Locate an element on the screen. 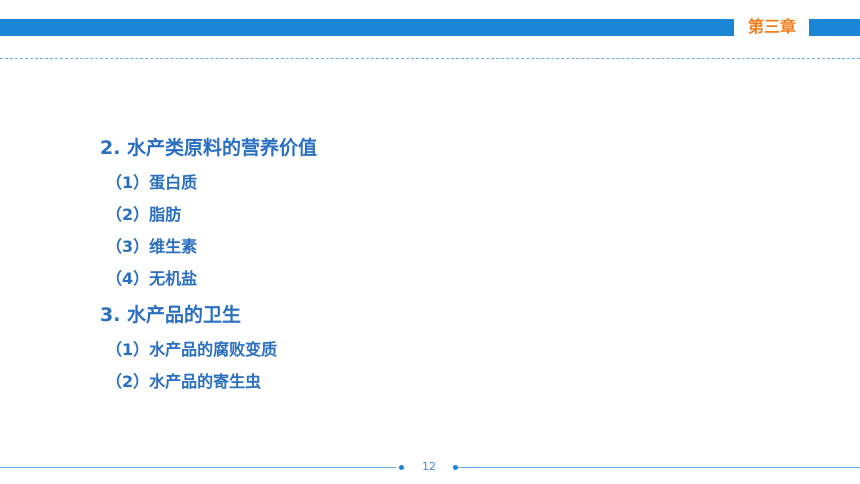 Image resolution: width=860 pixels, height=484 pixels. section-2-item-protein: （1）蛋白质 is located at coordinates (152, 182).